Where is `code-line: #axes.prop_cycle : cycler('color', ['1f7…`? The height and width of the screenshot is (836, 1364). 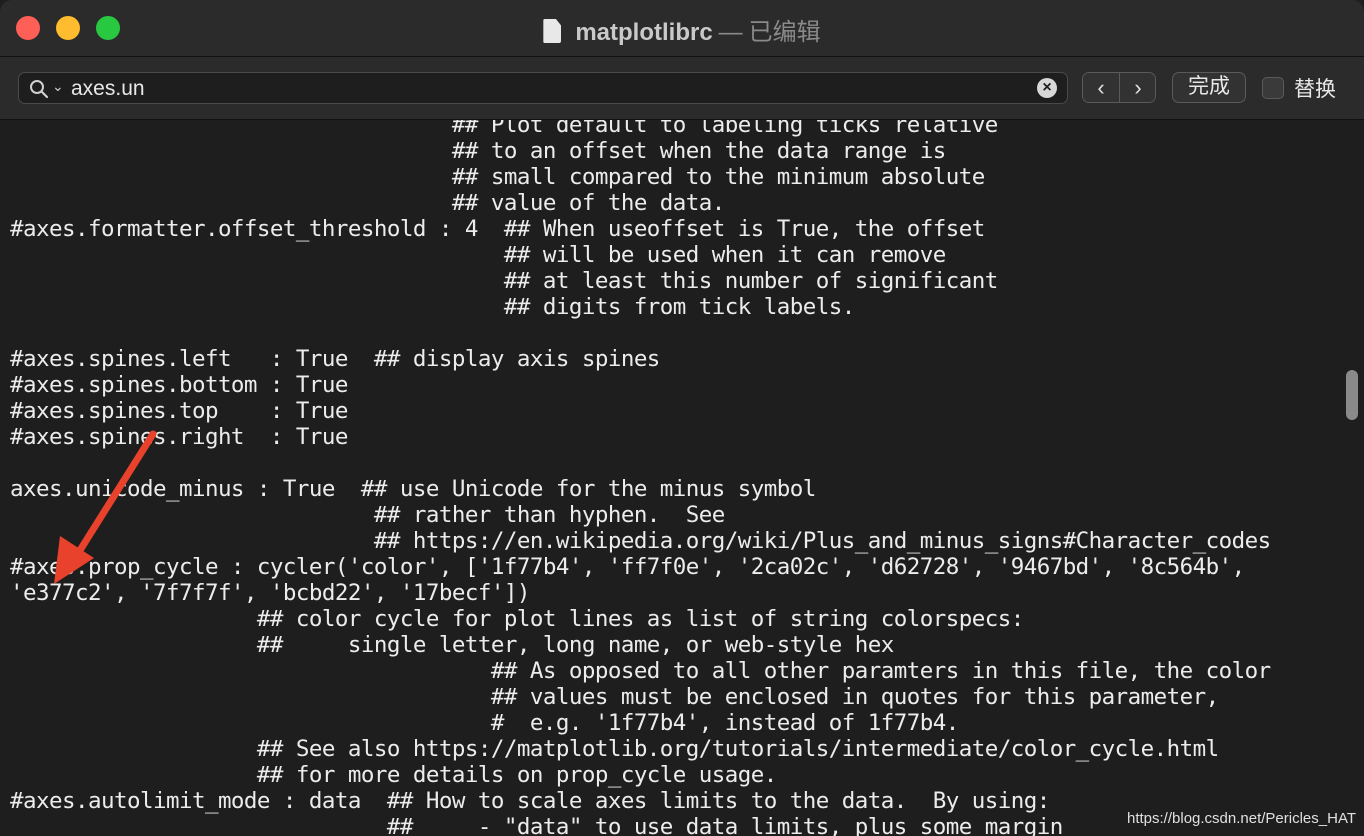
code-line: #axes.prop_cycle : cycler('color', ['1f7… is located at coordinates (627, 567).